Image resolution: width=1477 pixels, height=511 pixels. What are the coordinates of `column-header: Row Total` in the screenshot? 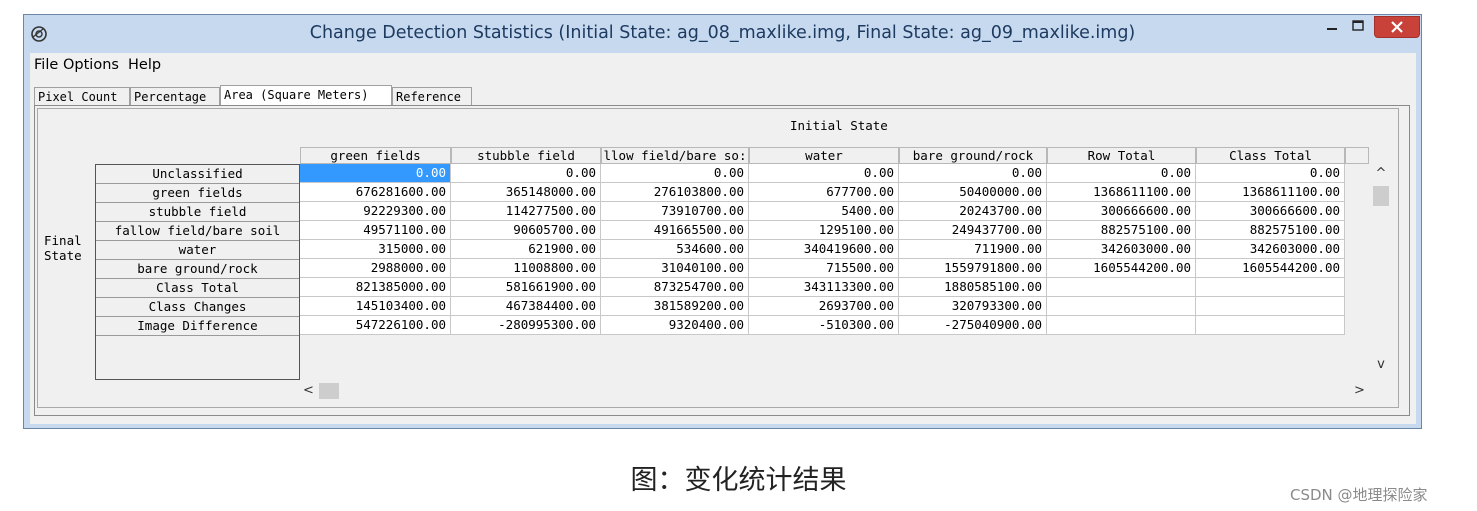 It's located at (1121, 155).